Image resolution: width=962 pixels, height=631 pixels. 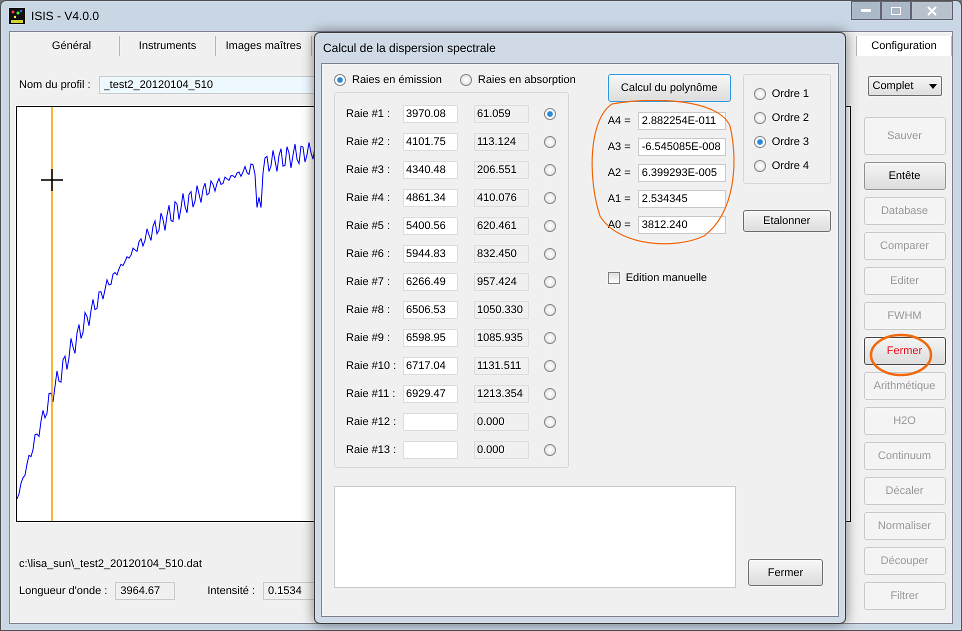 What do you see at coordinates (430, 366) in the screenshot?
I see `wavelength-field: 6717.04` at bounding box center [430, 366].